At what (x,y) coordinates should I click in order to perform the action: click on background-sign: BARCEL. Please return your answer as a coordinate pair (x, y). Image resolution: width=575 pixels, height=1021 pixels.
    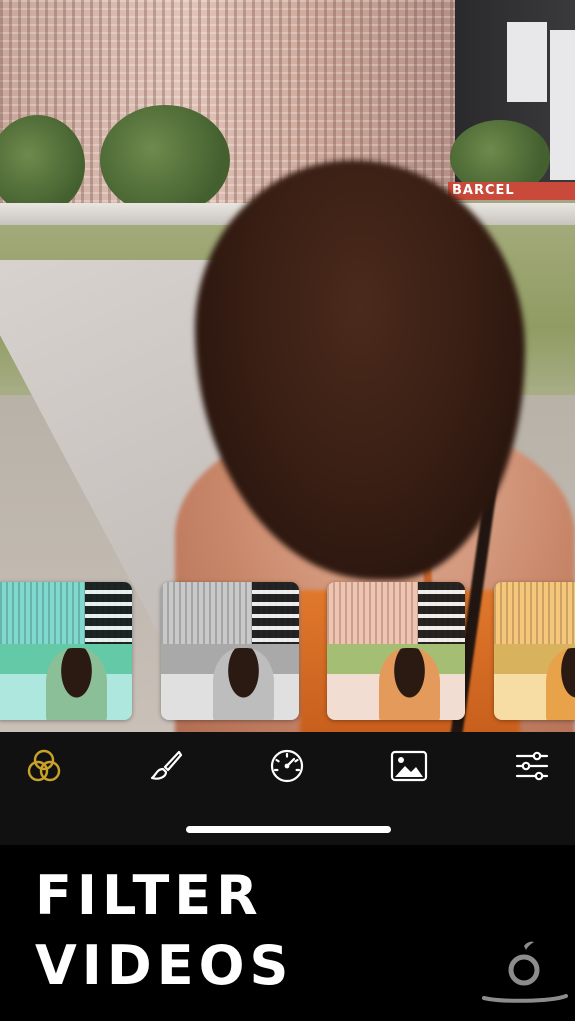
    Looking at the image, I should click on (511, 191).